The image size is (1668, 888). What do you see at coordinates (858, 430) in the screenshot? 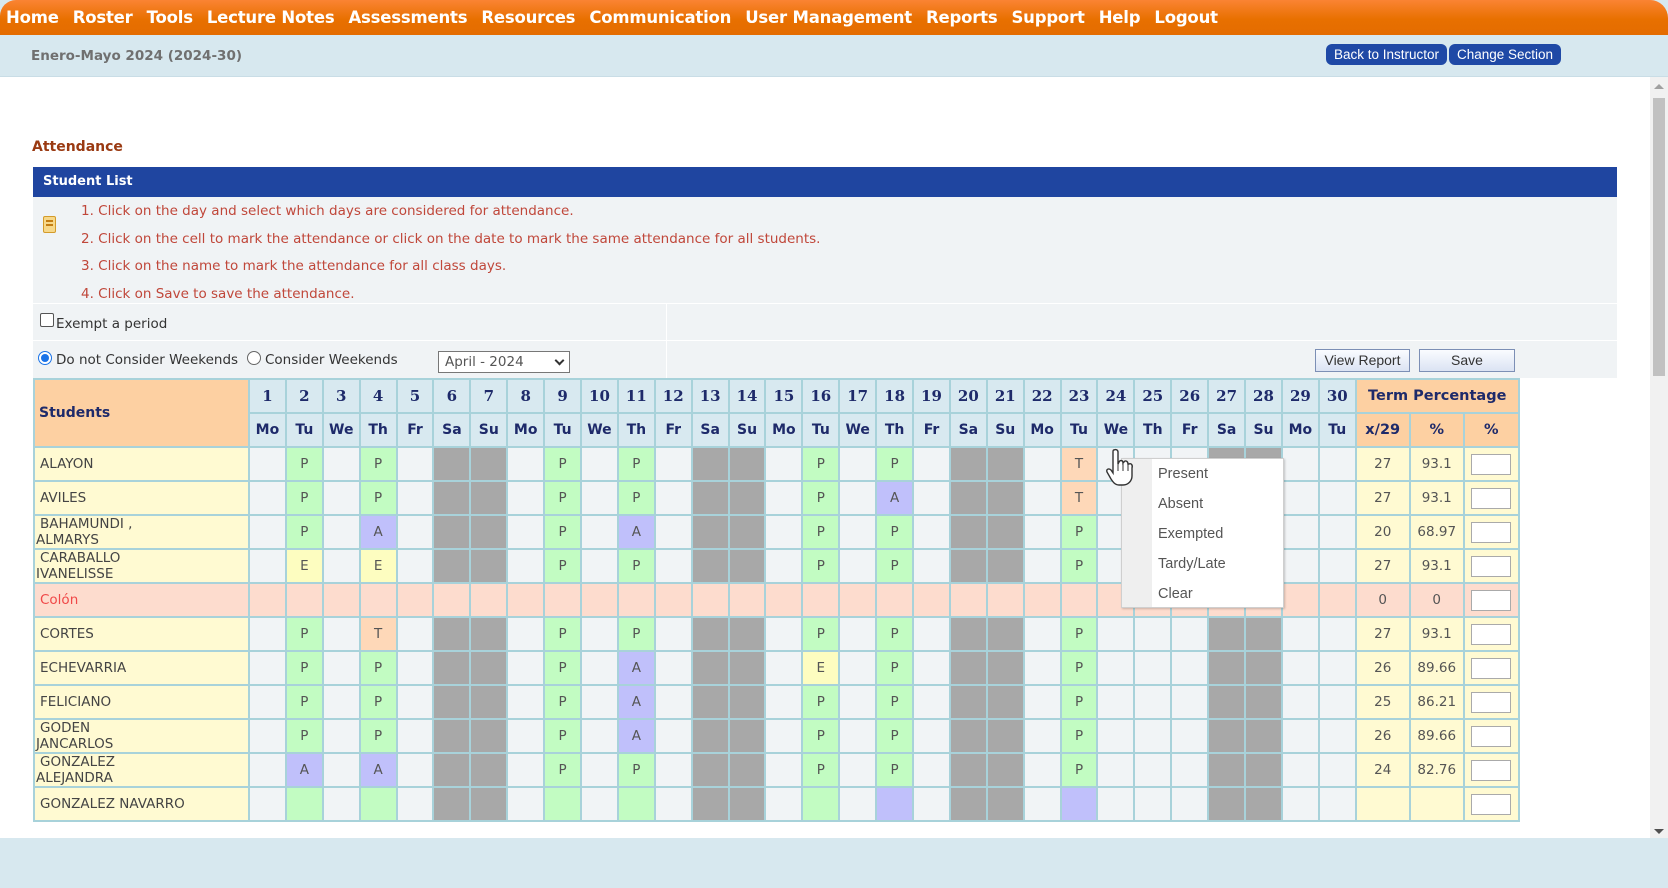
I see `weekday-header: We` at bounding box center [858, 430].